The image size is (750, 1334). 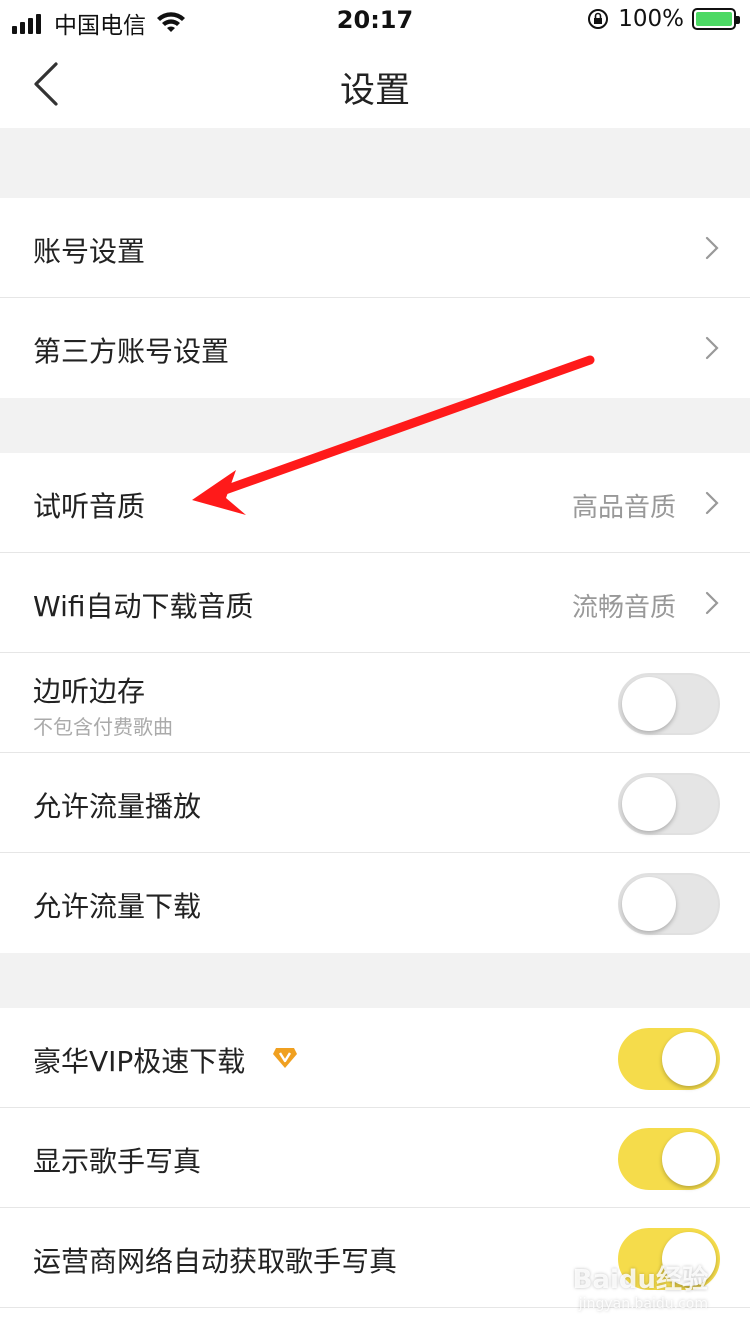 What do you see at coordinates (643, 1304) in the screenshot?
I see `watermark-url: jingyan.baidu.com` at bounding box center [643, 1304].